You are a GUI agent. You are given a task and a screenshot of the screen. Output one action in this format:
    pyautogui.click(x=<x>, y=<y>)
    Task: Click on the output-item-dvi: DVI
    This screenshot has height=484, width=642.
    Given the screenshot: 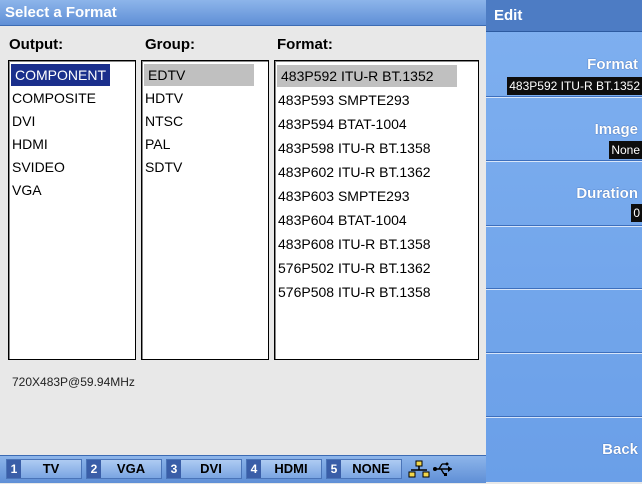 What is the action you would take?
    pyautogui.click(x=23, y=121)
    